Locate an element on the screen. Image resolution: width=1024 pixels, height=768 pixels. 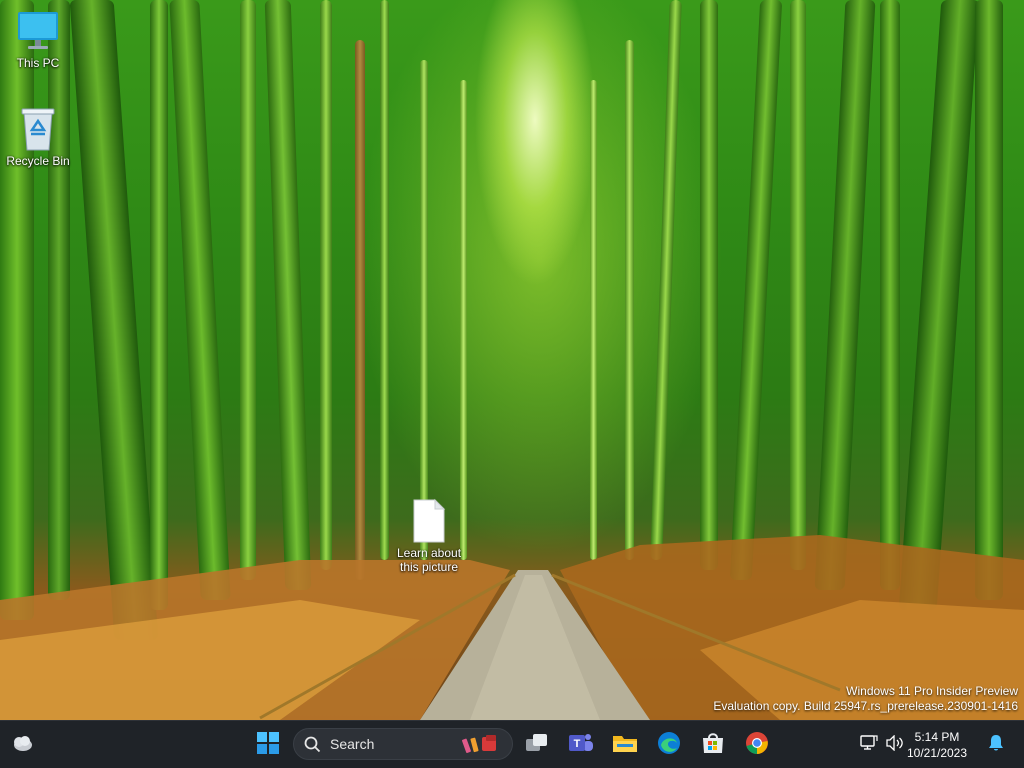
start-button is located at coordinates (268, 745).